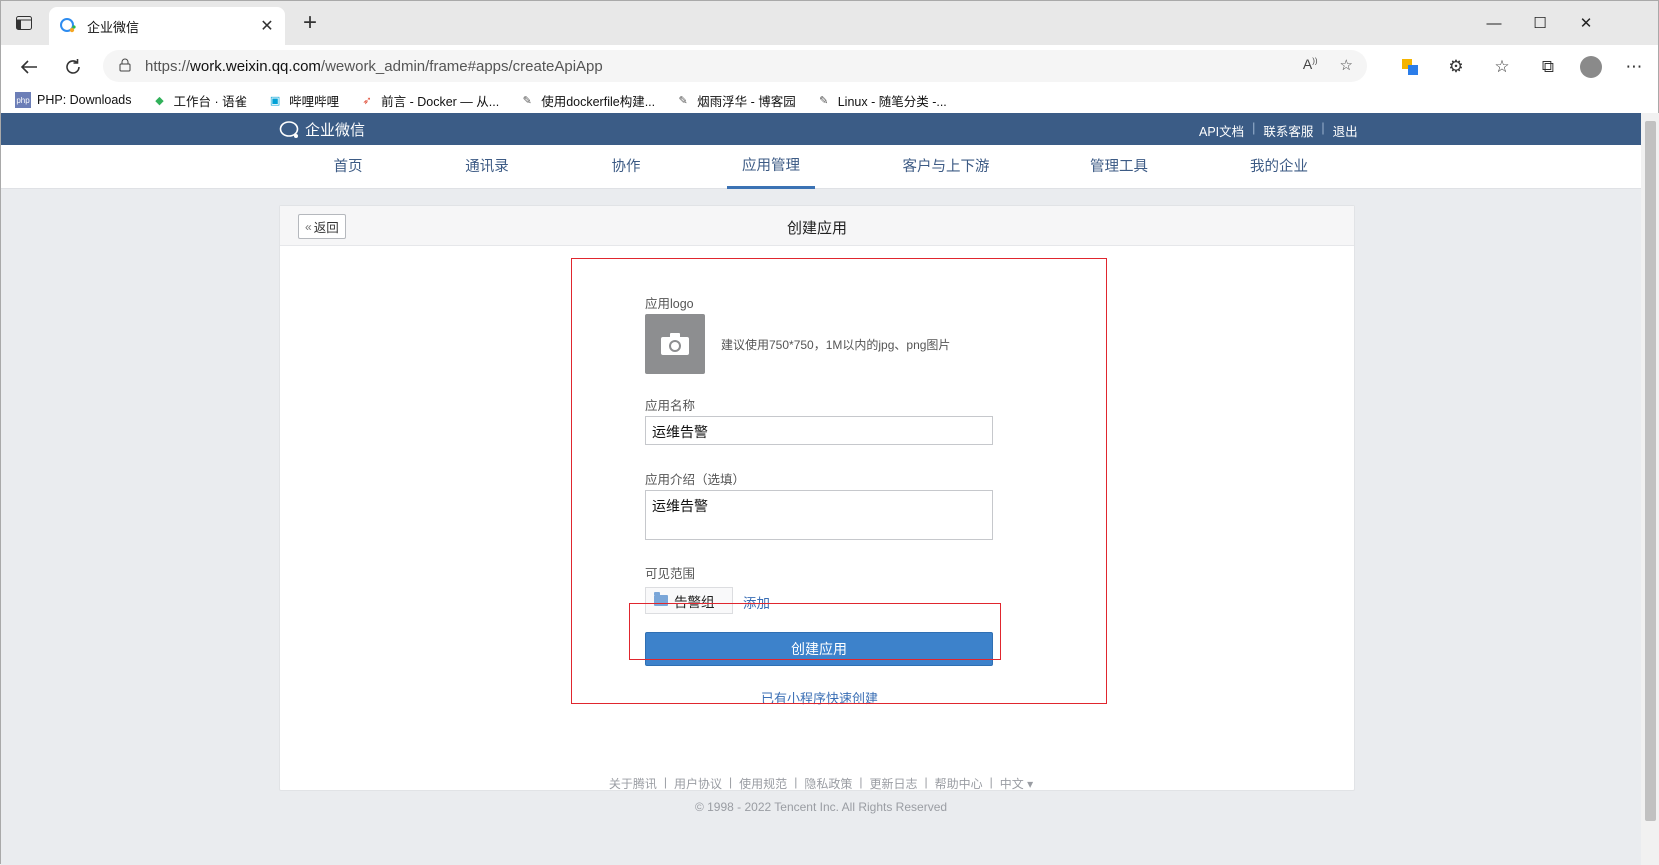 Image resolution: width=1659 pixels, height=865 pixels. Describe the element at coordinates (828, 783) in the screenshot. I see `footer-privacy-link: 隐私政策` at that location.